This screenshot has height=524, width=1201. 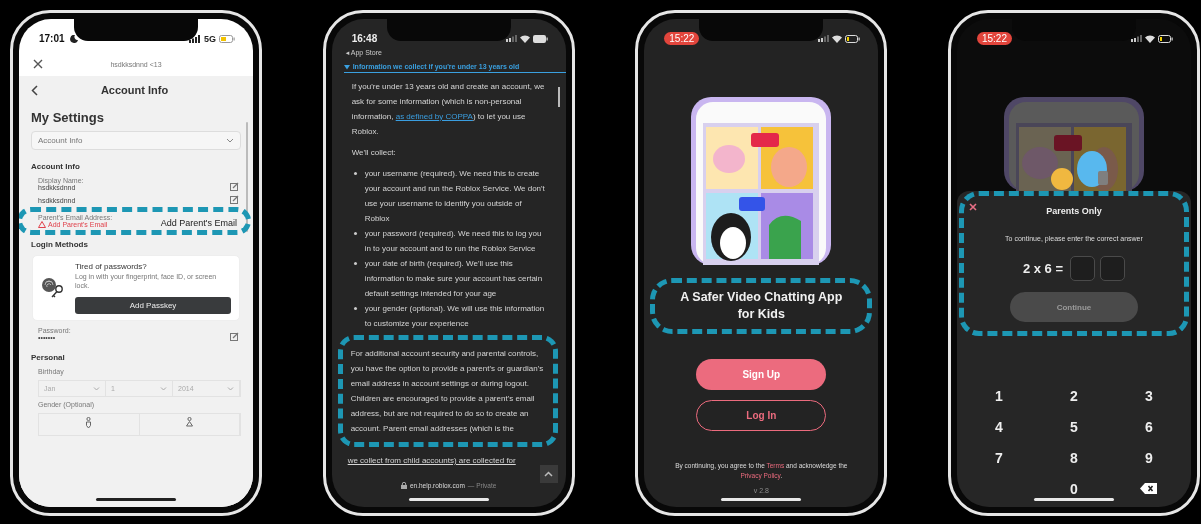 What do you see at coordinates (53, 288) in the screenshot?
I see `fingerprint-key-icon` at bounding box center [53, 288].